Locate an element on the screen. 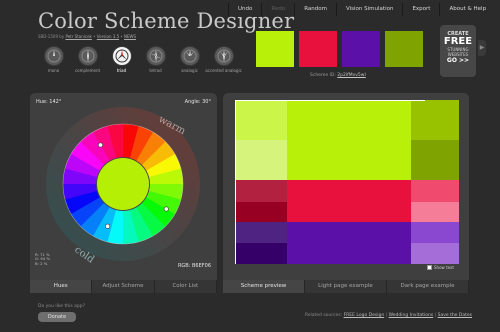 The image size is (500, 332). tab-light-page-example: Light page example is located at coordinates (346, 286).